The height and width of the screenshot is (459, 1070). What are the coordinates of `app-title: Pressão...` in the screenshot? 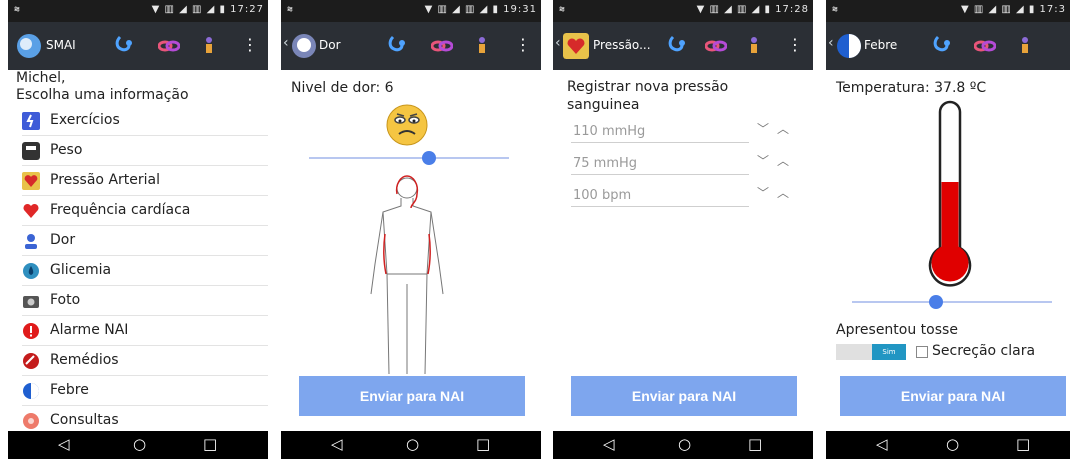 It's located at (622, 45).